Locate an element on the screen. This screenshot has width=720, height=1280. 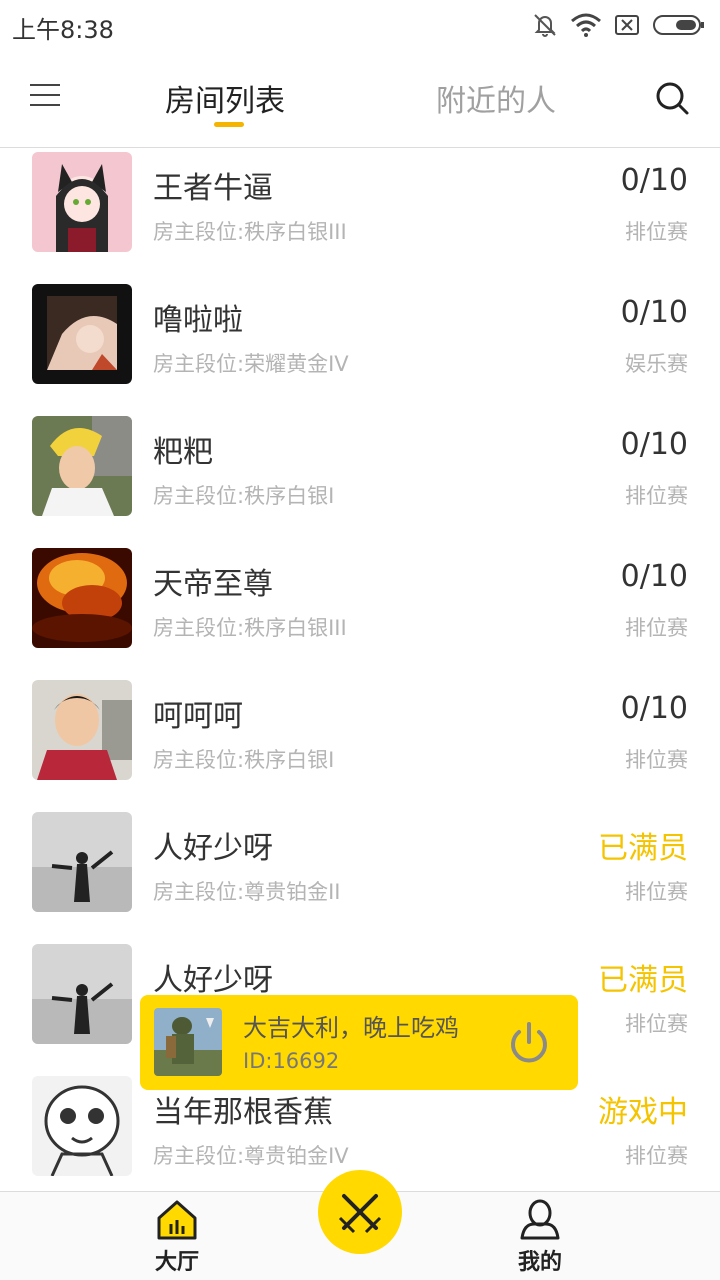
power-icon is located at coordinates (529, 1043).